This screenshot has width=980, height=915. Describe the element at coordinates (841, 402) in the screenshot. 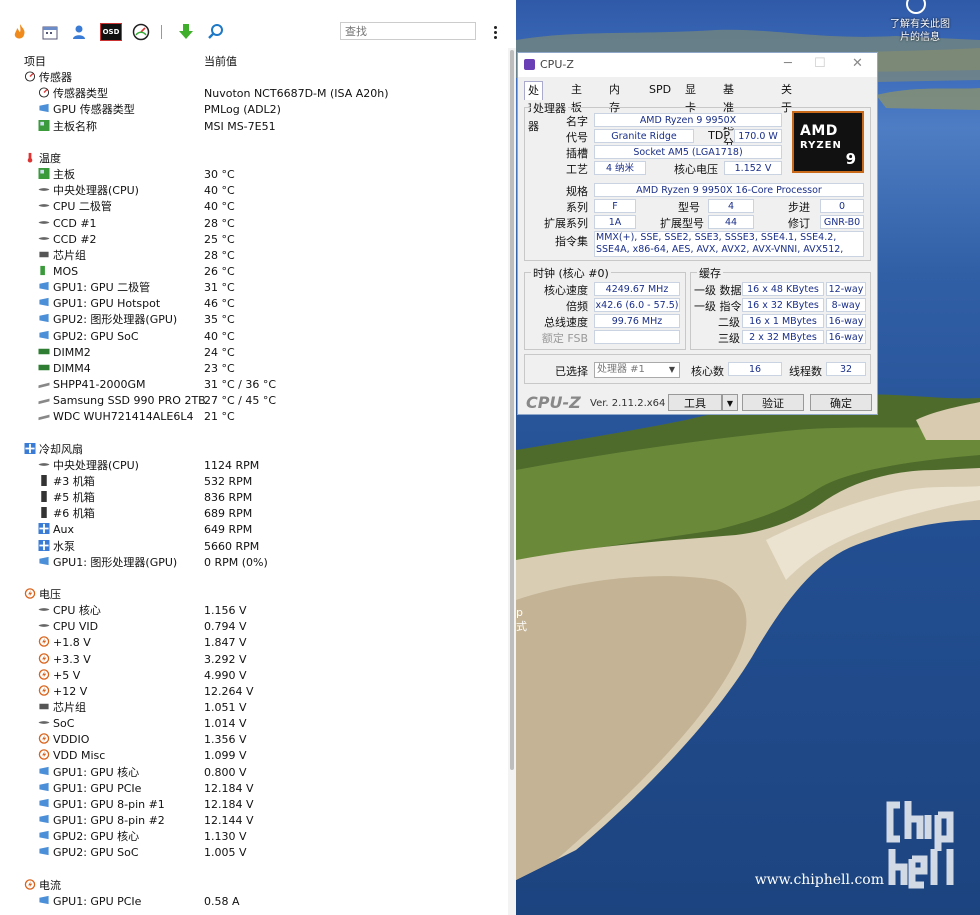

I see `ok-button: 确定` at that location.